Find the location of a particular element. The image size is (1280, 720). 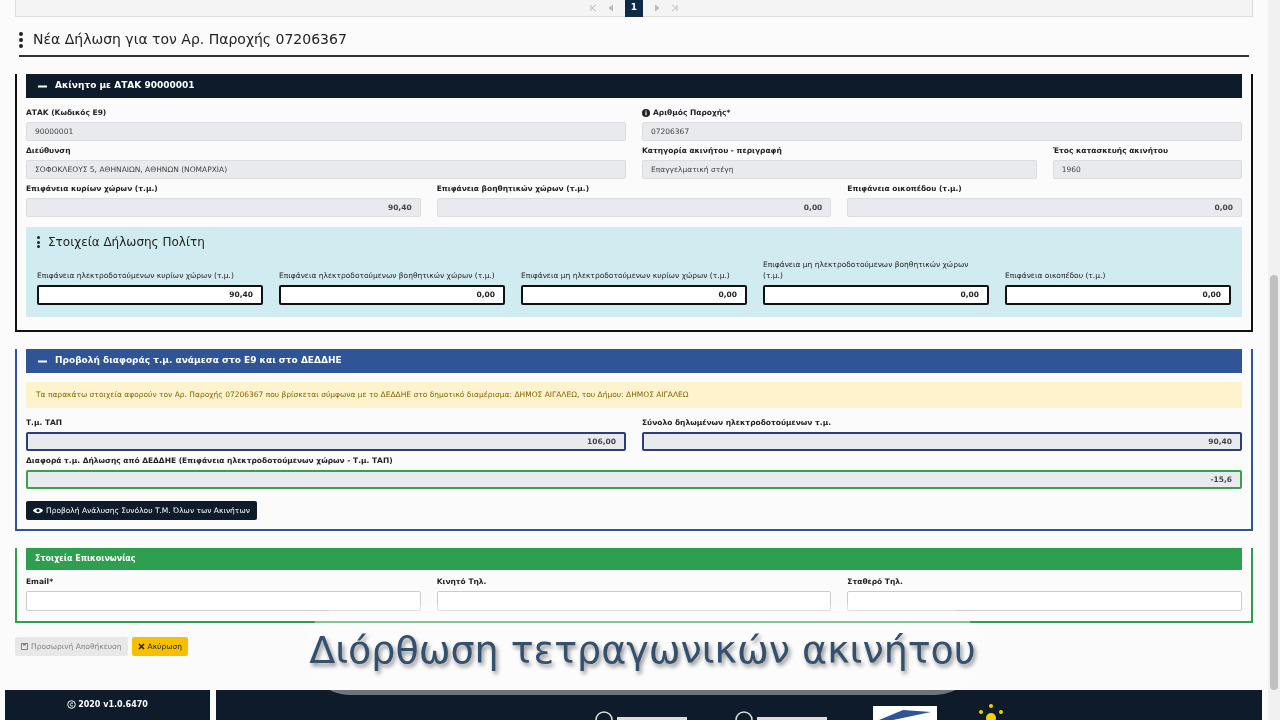

page-title: Νέα Δήλωση για τον Αρ. Παροχής 07206367 is located at coordinates (190, 39).